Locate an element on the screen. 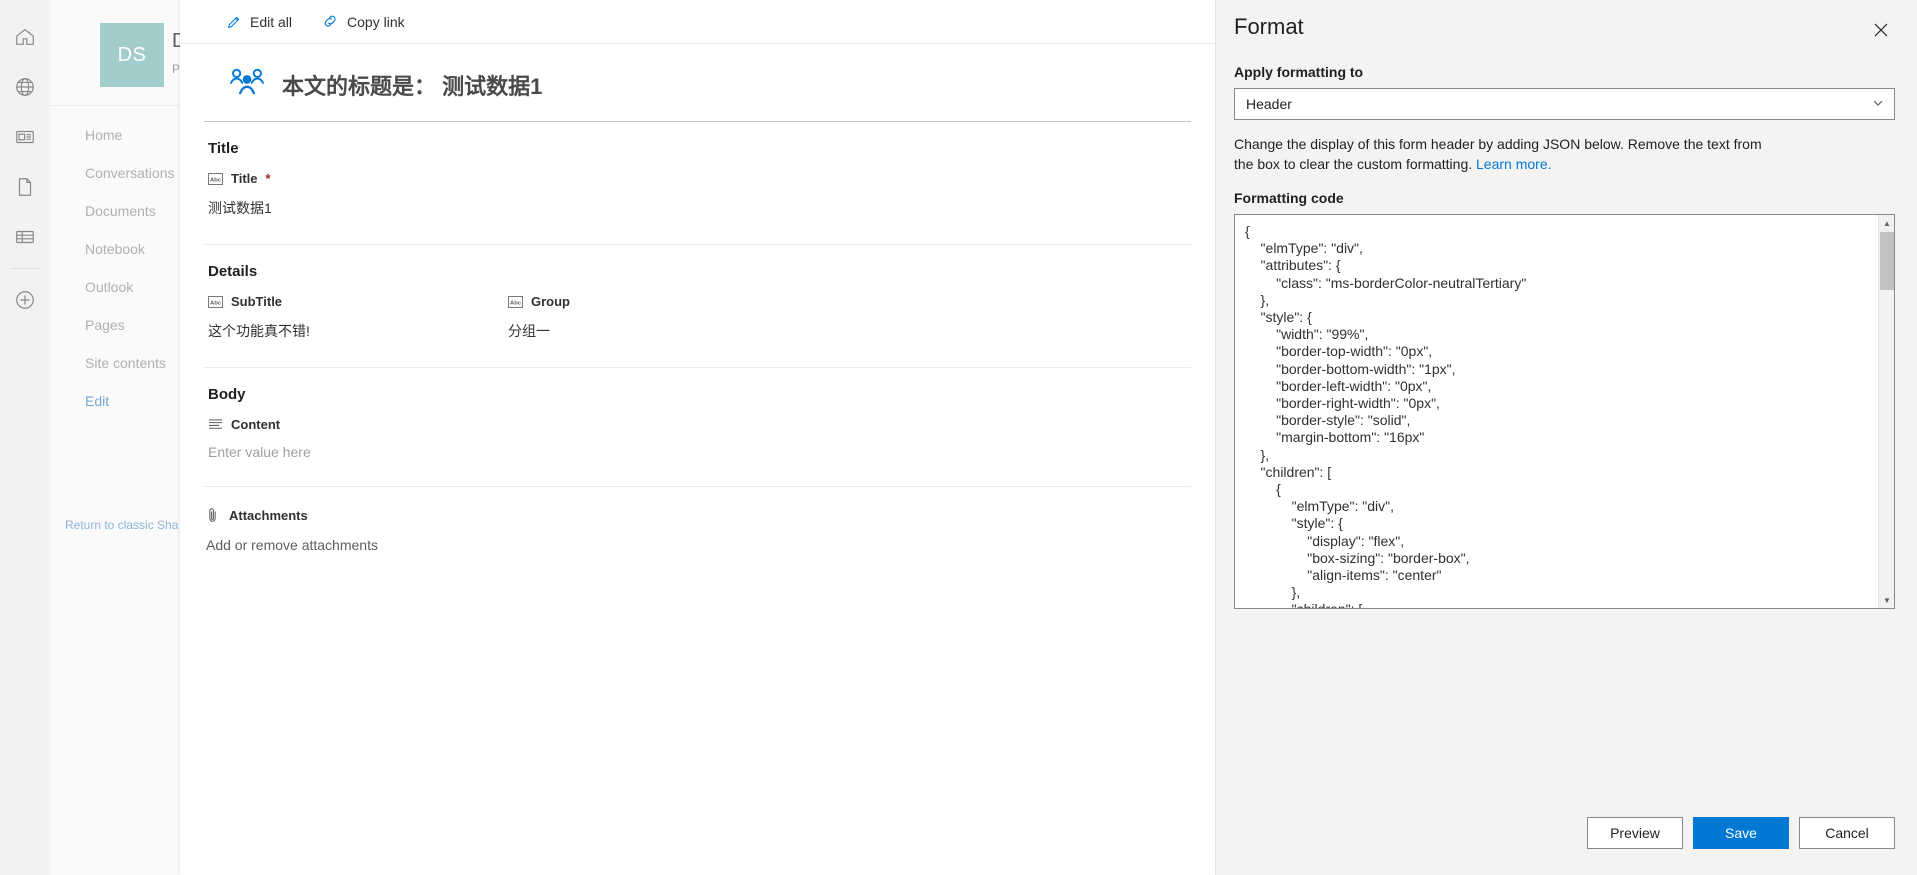  edit-all-label: Edit all is located at coordinates (271, 21).